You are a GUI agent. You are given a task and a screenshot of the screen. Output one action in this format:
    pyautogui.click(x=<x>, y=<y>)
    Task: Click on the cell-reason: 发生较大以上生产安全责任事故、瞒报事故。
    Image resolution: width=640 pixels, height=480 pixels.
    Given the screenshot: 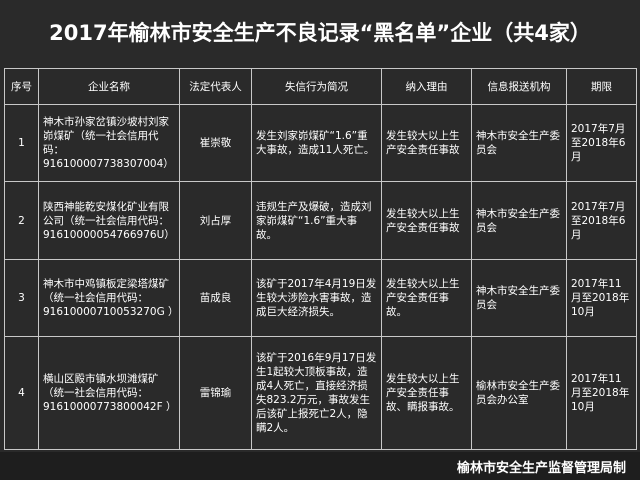 What is the action you would take?
    pyautogui.click(x=426, y=393)
    